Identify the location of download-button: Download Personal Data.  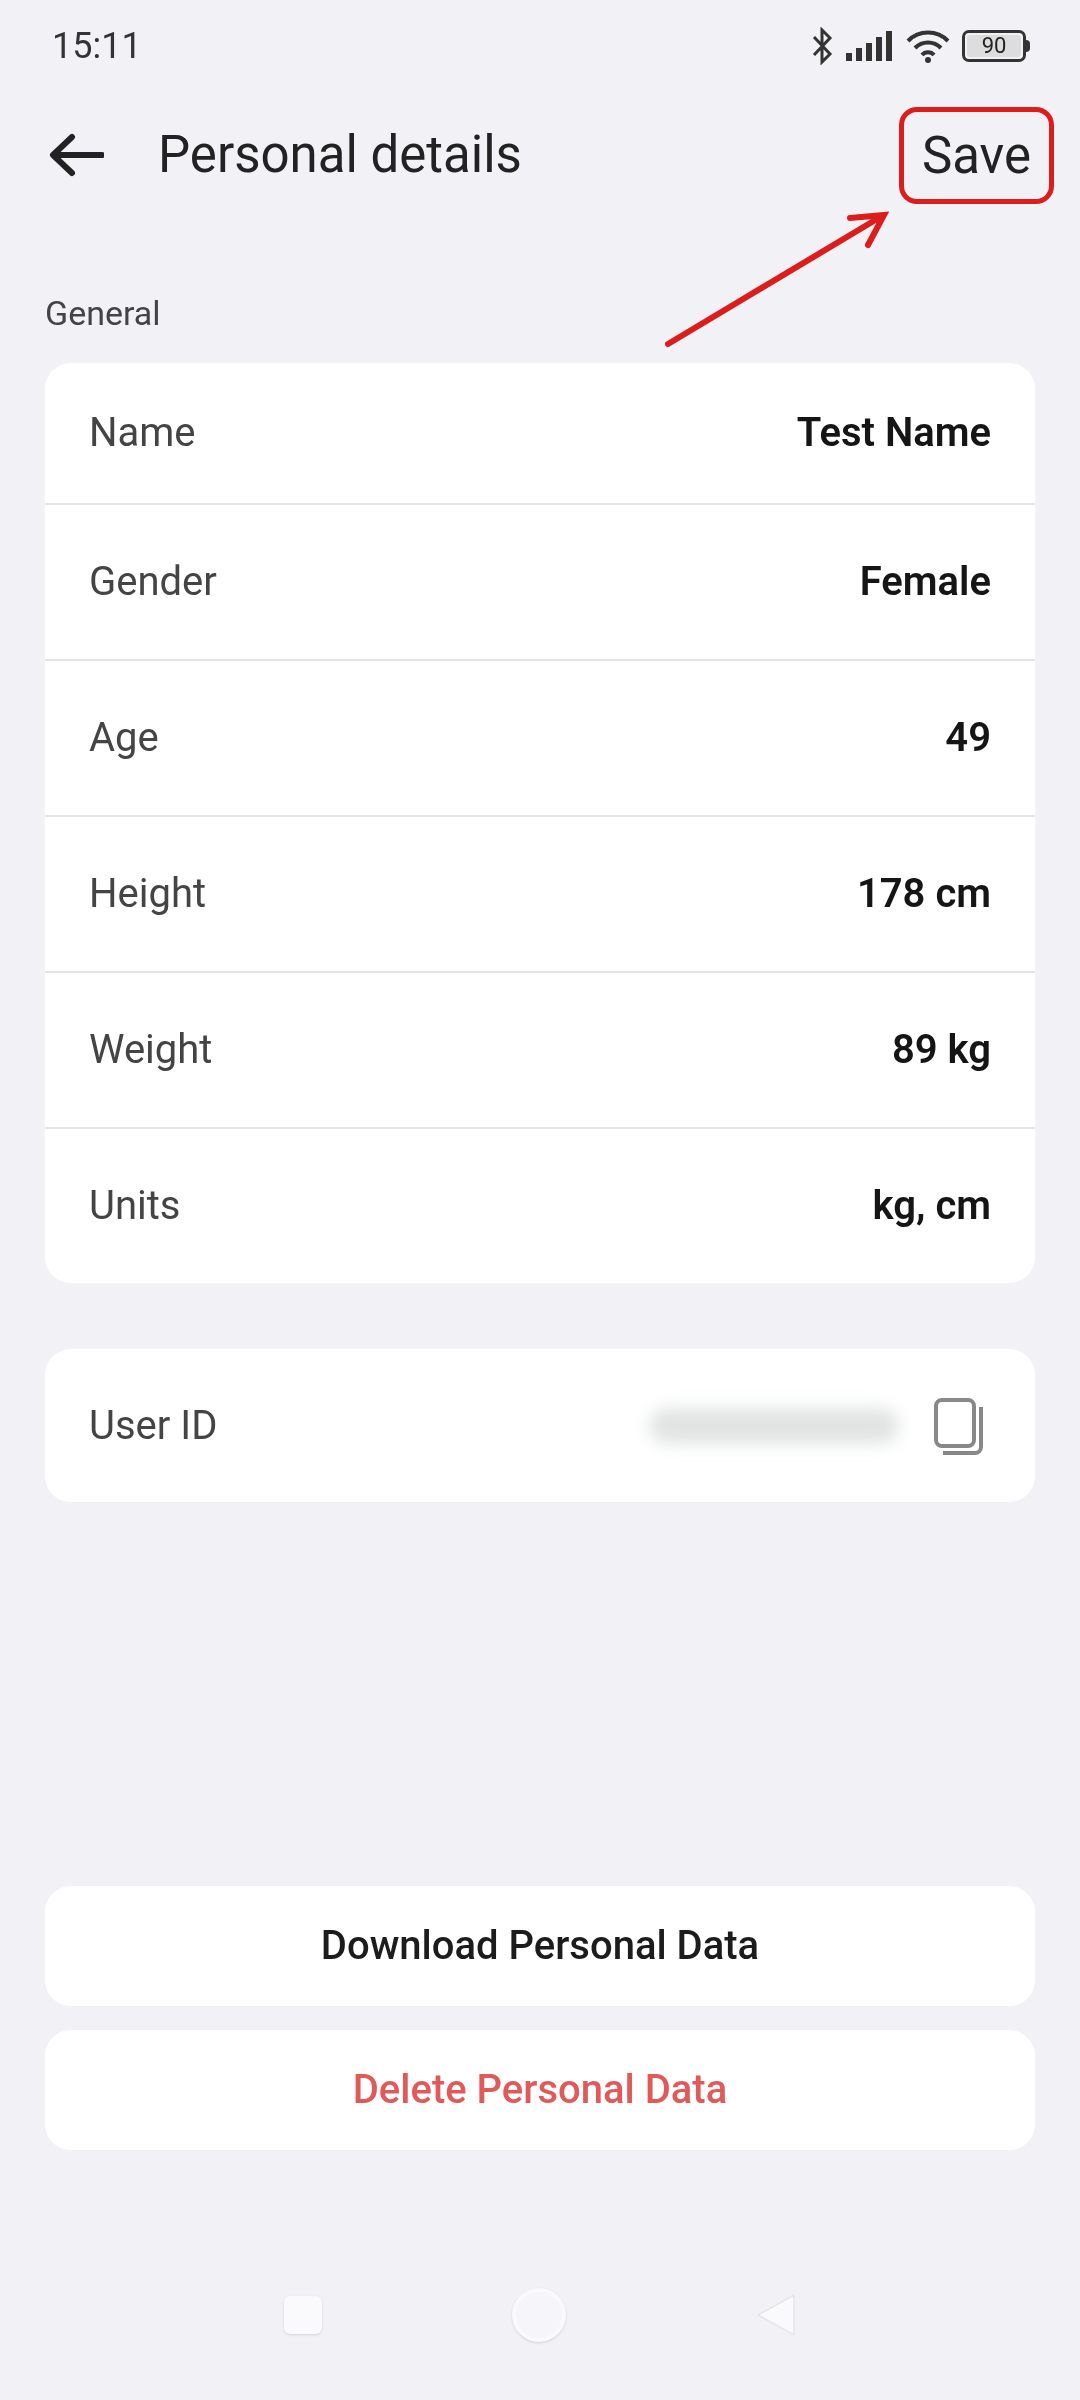
(540, 1946).